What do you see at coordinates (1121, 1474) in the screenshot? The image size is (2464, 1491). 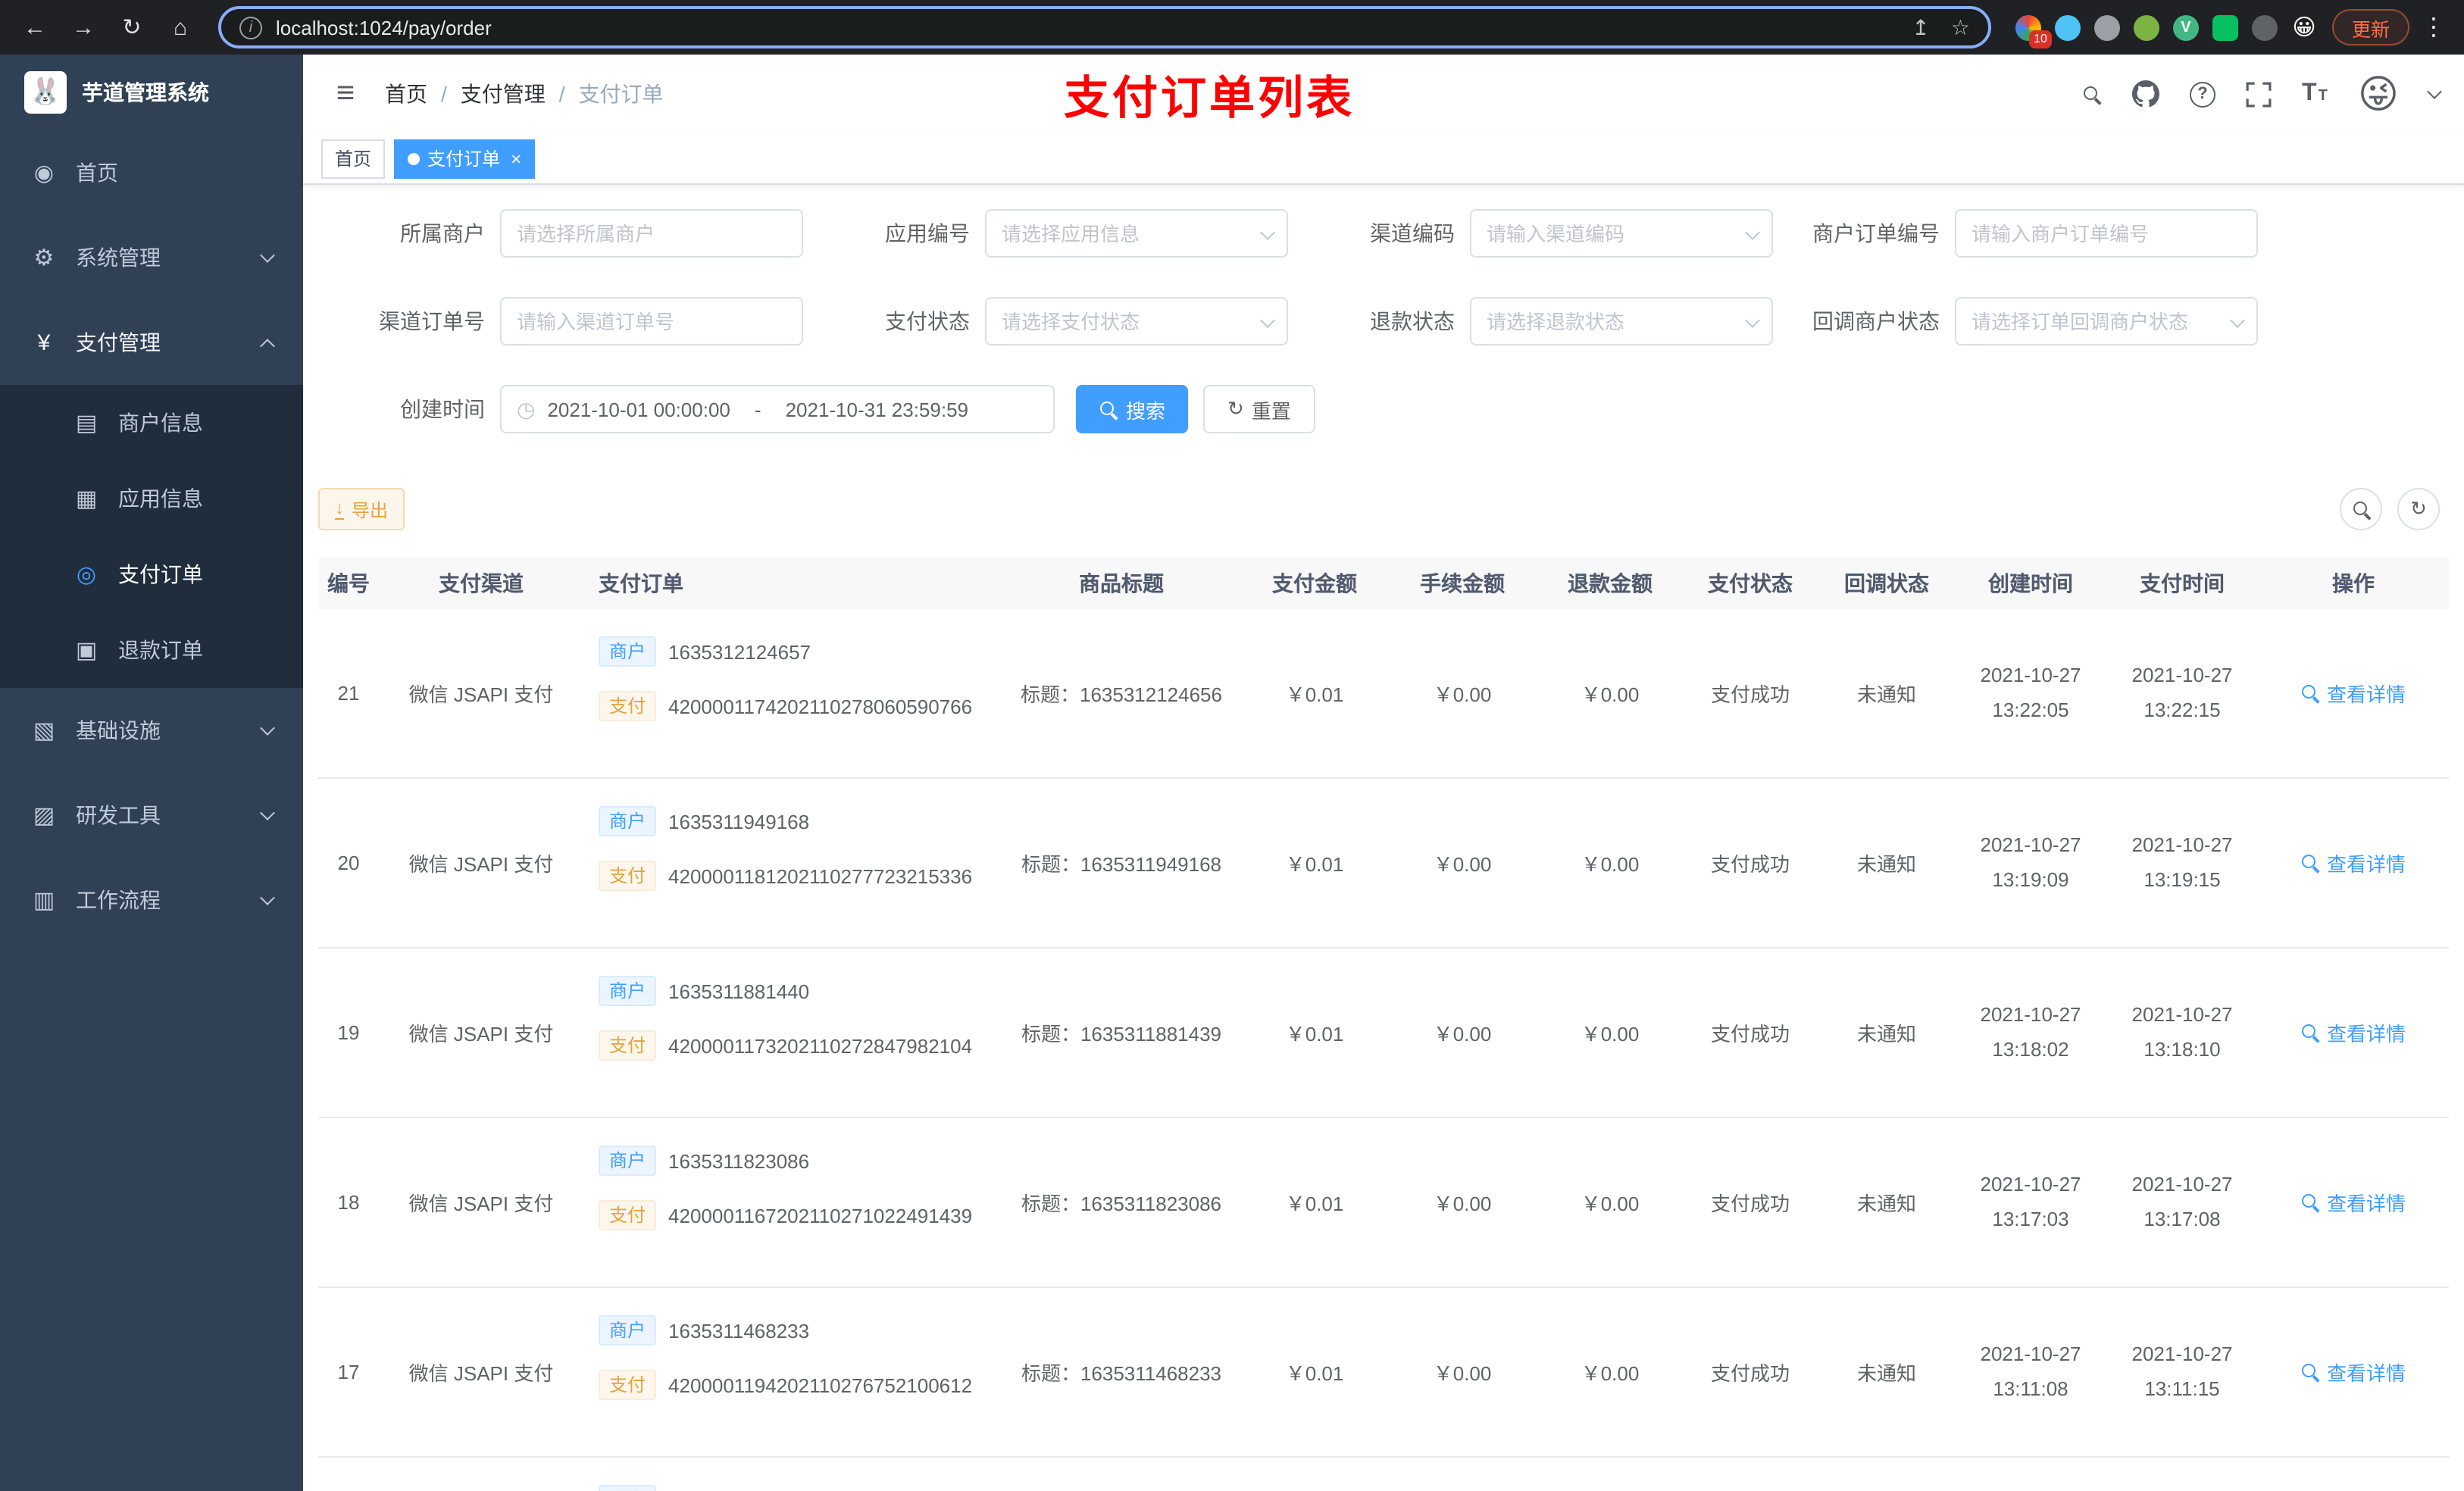 I see `cell-title` at bounding box center [1121, 1474].